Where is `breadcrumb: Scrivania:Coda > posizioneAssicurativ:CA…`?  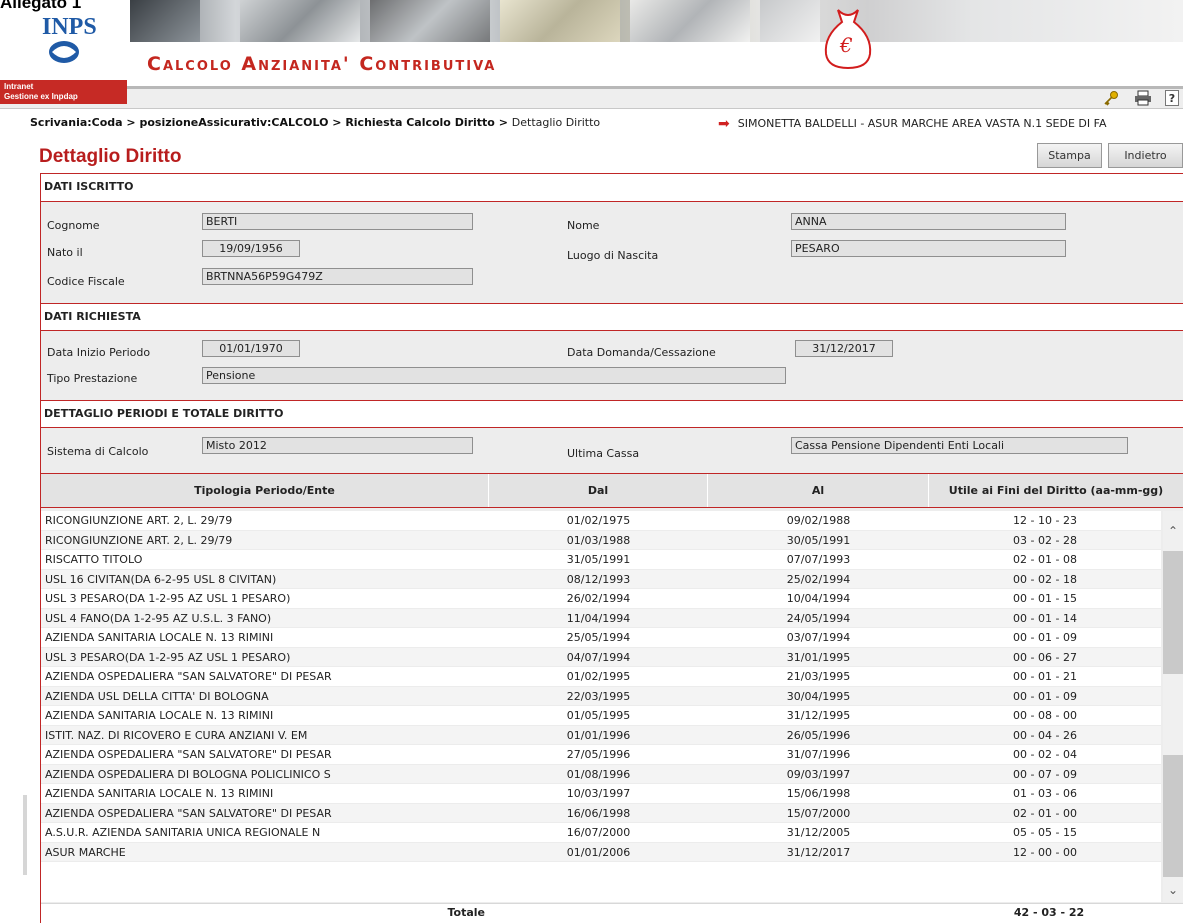
breadcrumb: Scrivania:Coda > posizioneAssicurativ:CA… is located at coordinates (315, 122).